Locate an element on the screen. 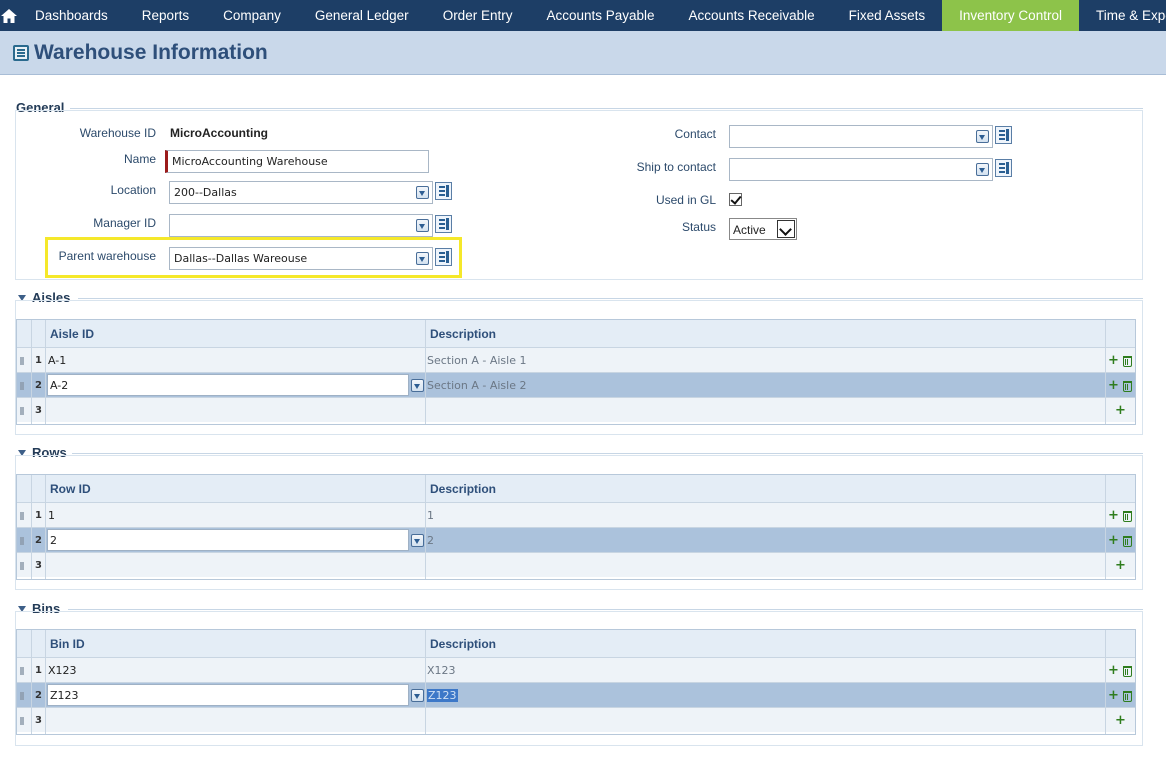 Image resolution: width=1166 pixels, height=760 pixels. location-input: 200--Dallas is located at coordinates (301, 192).